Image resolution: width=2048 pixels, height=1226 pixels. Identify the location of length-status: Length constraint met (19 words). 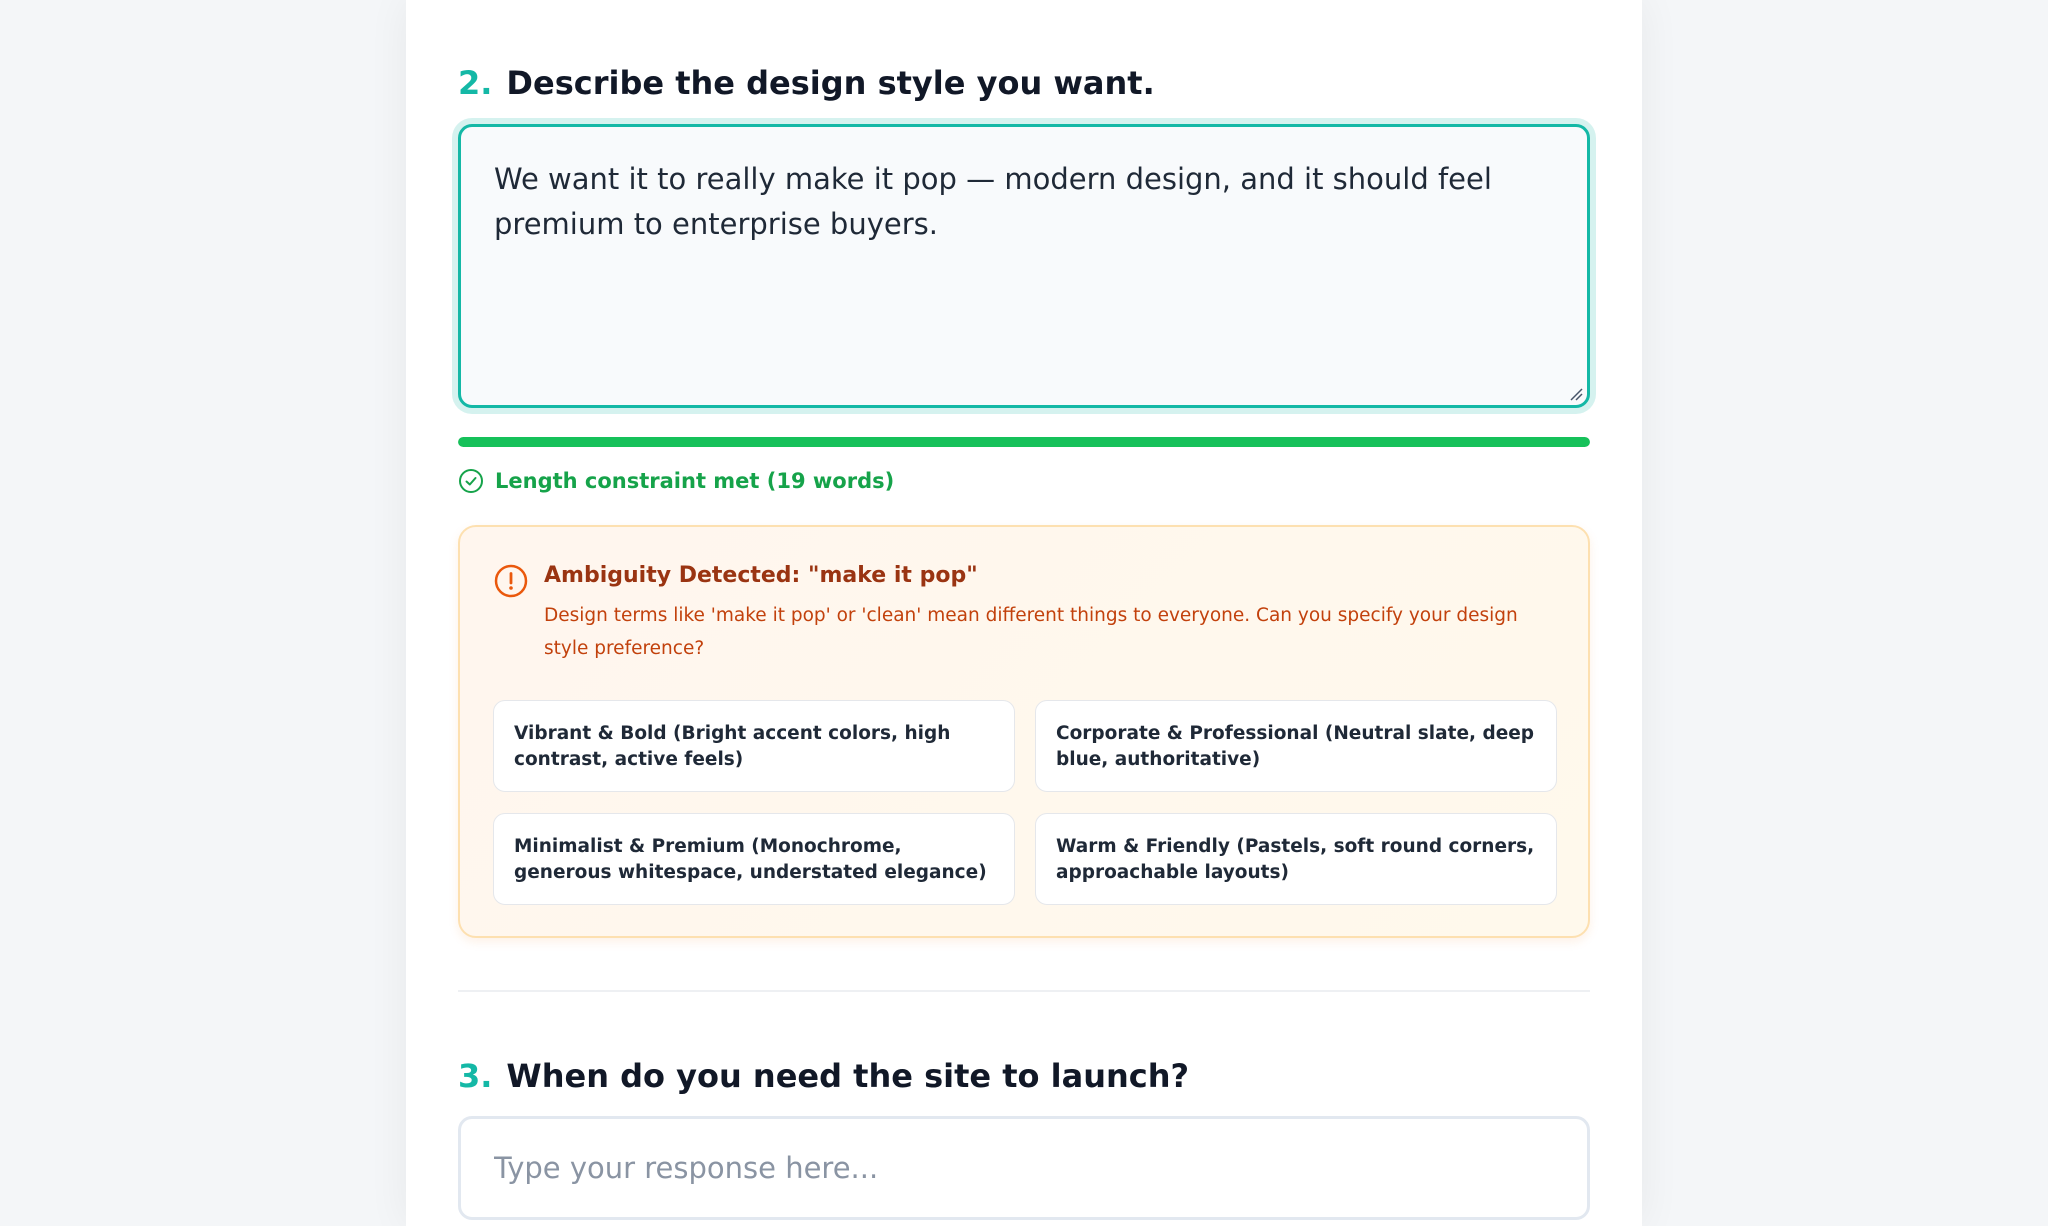
(676, 481).